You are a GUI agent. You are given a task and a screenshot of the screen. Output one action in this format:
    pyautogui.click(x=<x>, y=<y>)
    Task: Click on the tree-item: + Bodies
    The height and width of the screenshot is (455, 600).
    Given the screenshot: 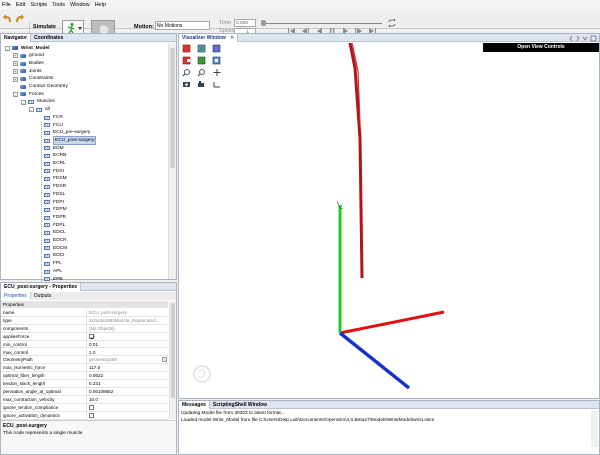 What is the action you would take?
    pyautogui.click(x=28, y=64)
    